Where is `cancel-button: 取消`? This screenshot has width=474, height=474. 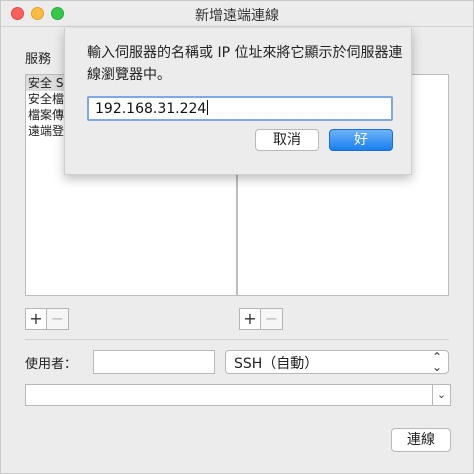 cancel-button: 取消 is located at coordinates (287, 140).